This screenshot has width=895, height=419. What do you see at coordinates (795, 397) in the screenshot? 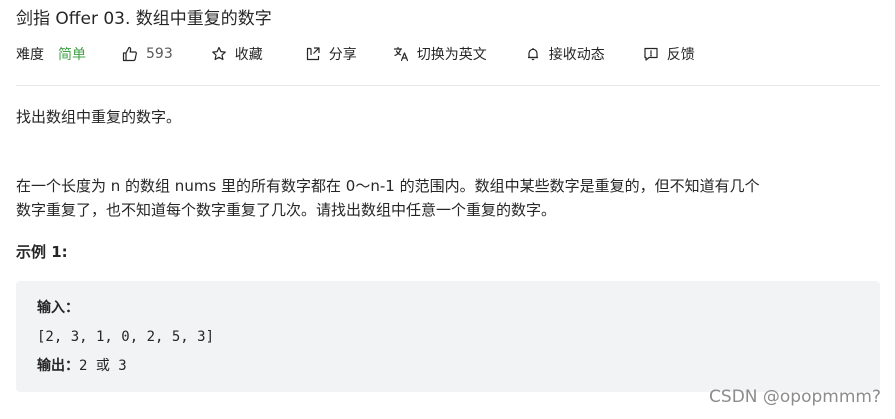
I see `csdn-watermark: CSDN @opopmmm?` at bounding box center [795, 397].